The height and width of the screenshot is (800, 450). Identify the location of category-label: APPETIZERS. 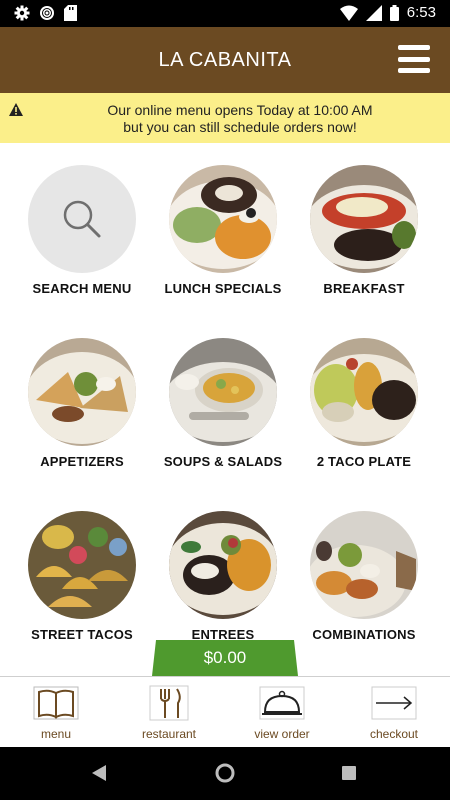
(82, 461).